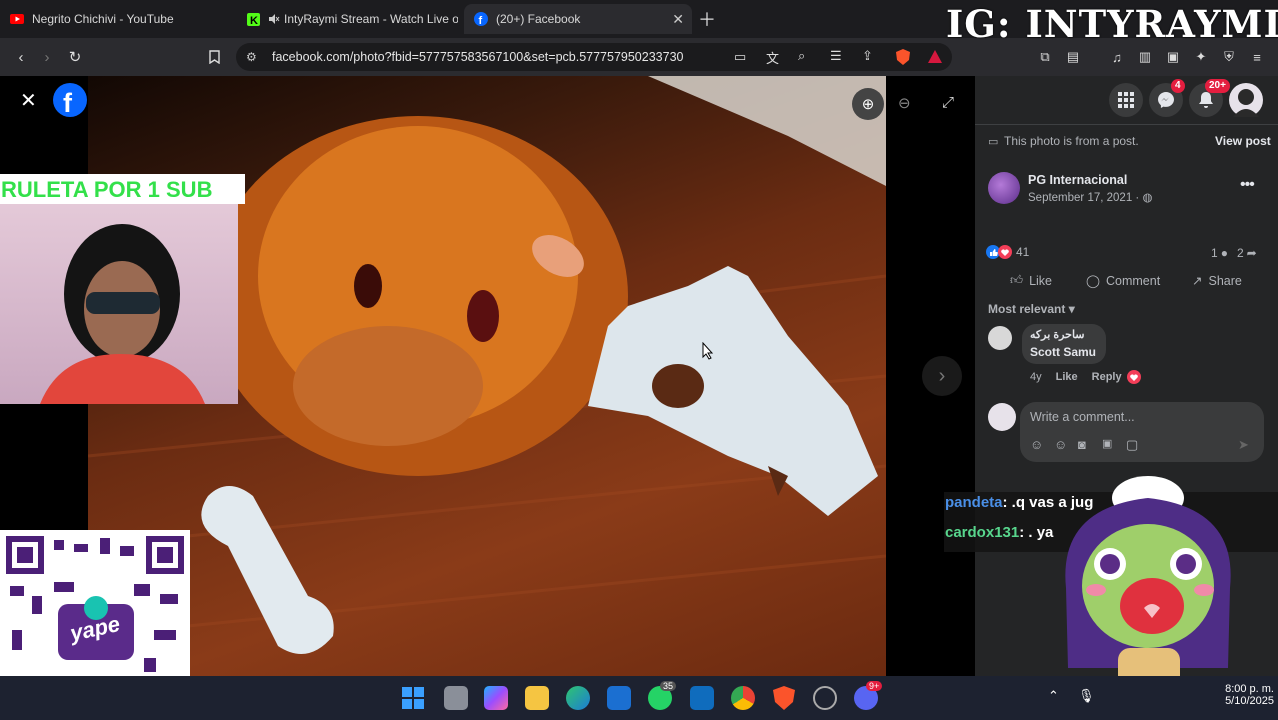  I want to click on bookmark-icon, so click(214, 57).